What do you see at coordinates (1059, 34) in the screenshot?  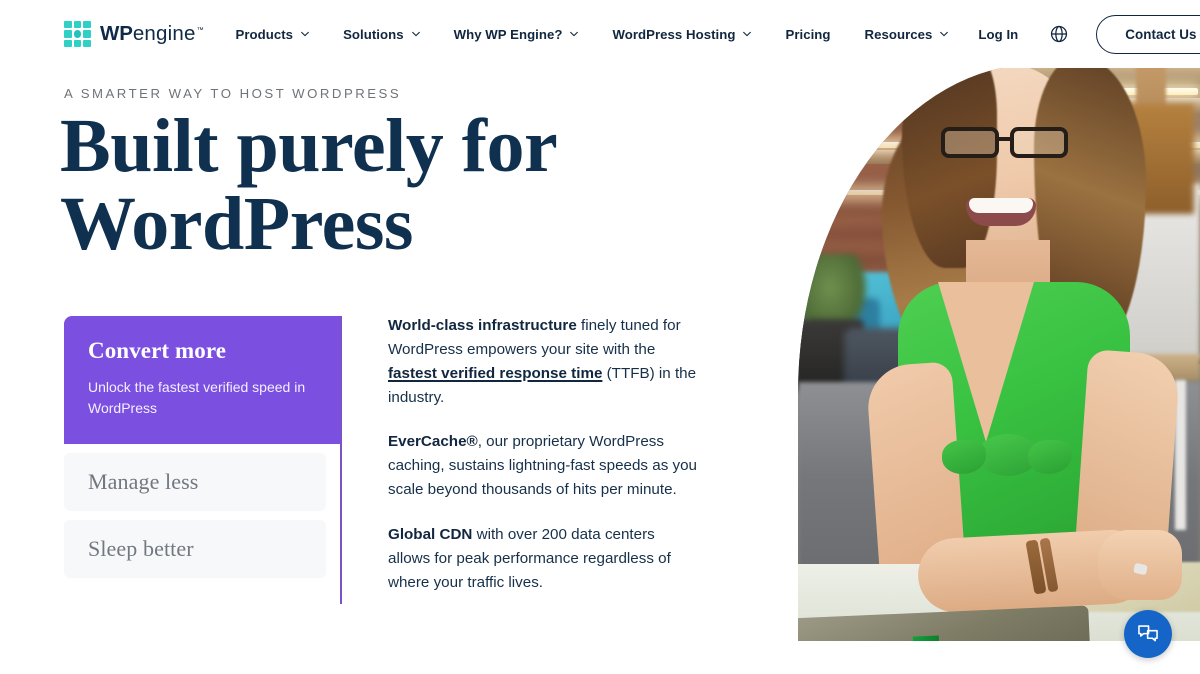 I see `globe-icon` at bounding box center [1059, 34].